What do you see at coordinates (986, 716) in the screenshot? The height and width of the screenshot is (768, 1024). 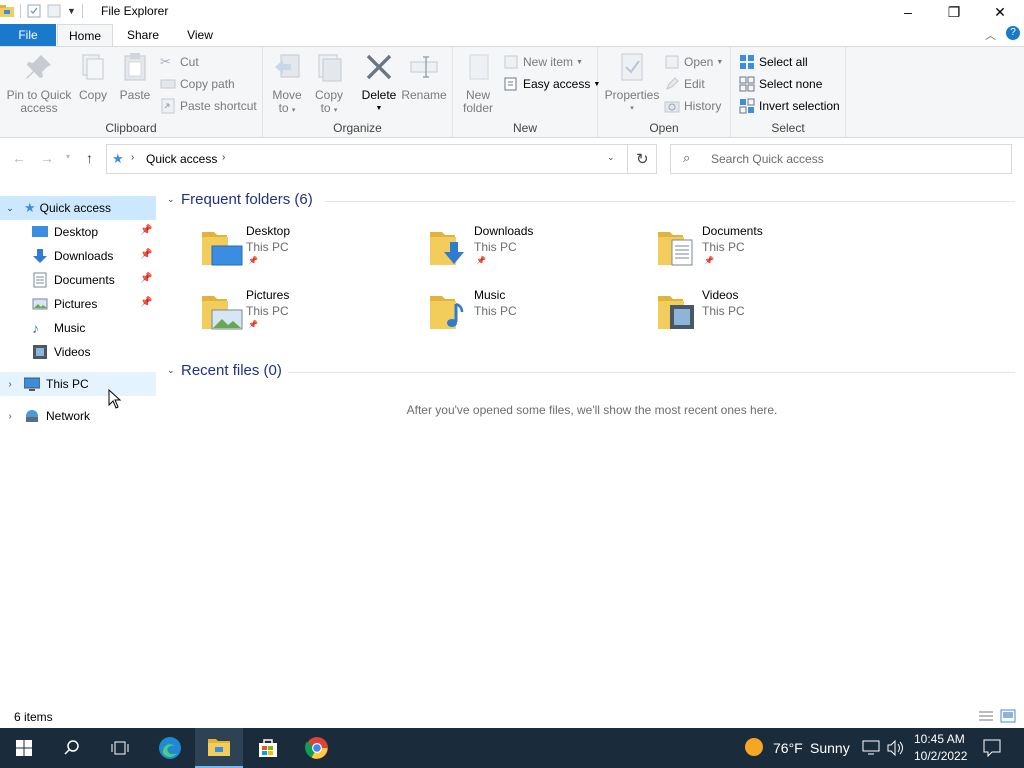 I see `details-view-icon` at bounding box center [986, 716].